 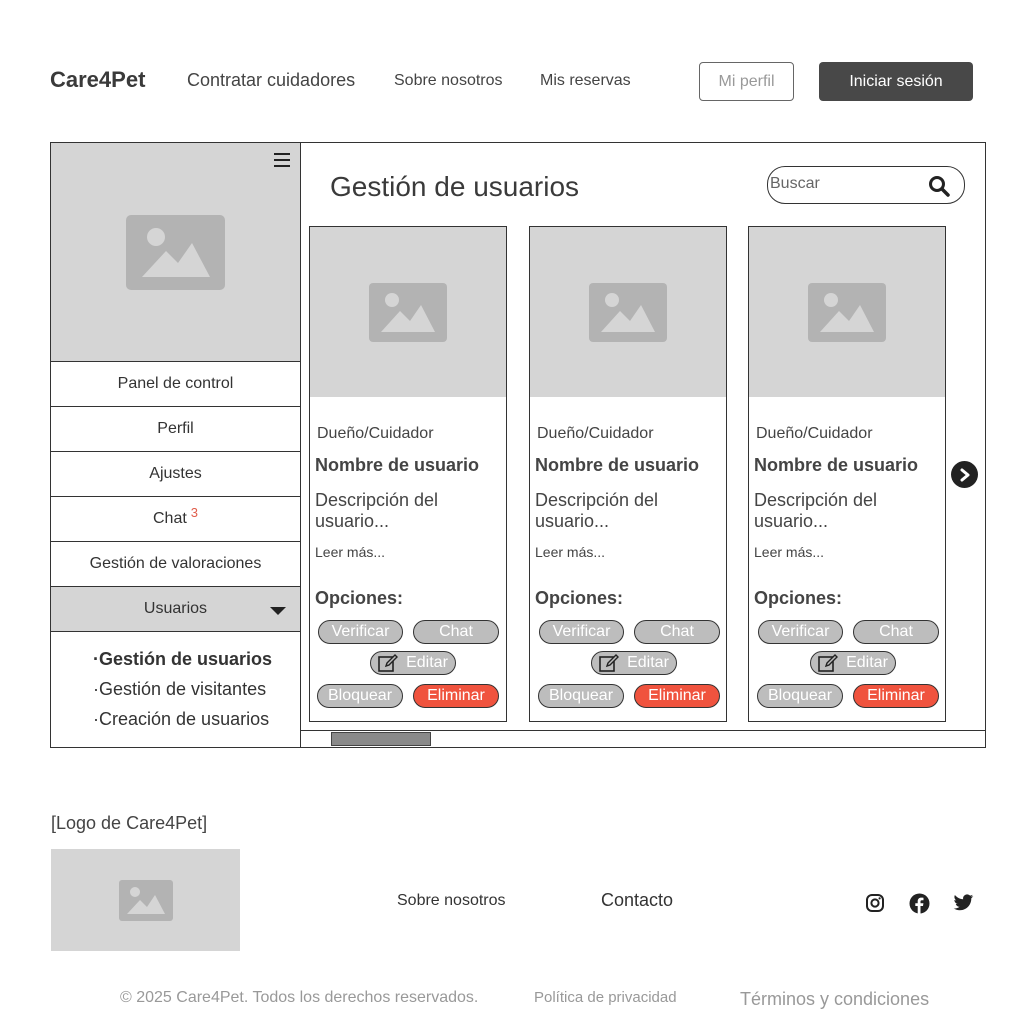 I want to click on footer-link-contacto: Contacto, so click(x=637, y=900).